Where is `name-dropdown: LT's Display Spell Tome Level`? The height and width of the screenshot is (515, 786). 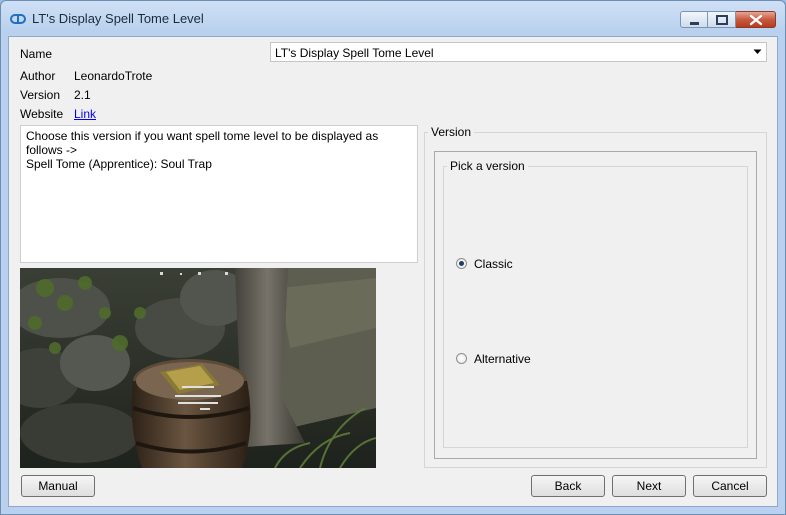
name-dropdown: LT's Display Spell Tome Level is located at coordinates (518, 52).